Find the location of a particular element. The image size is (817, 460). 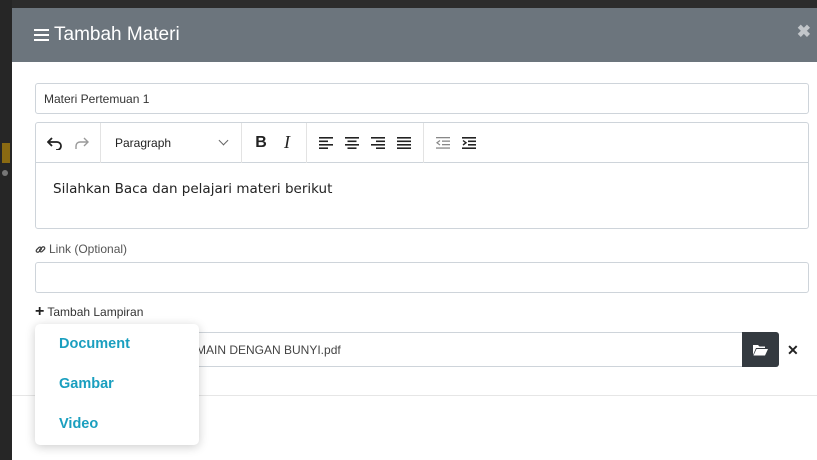

italic-icon: I is located at coordinates (287, 143).